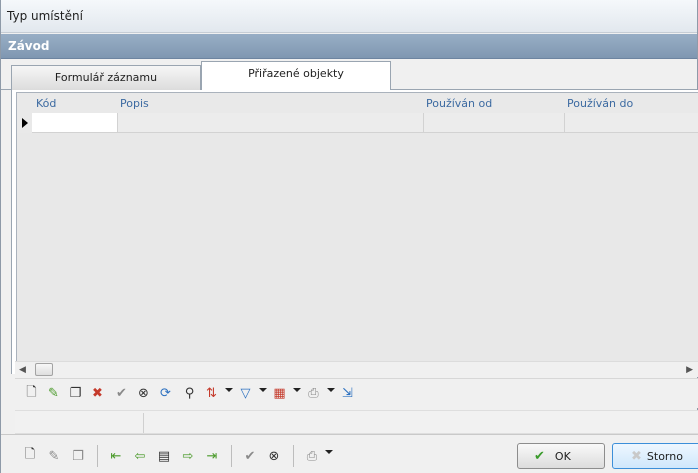  Describe the element at coordinates (22, 370) in the screenshot. I see `scroll-left-icon: ◀` at that location.